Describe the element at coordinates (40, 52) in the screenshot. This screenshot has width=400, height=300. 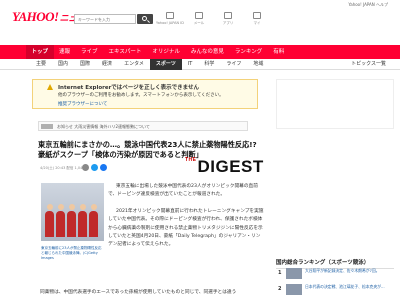
I see `nav-item-top: トップ` at that location.